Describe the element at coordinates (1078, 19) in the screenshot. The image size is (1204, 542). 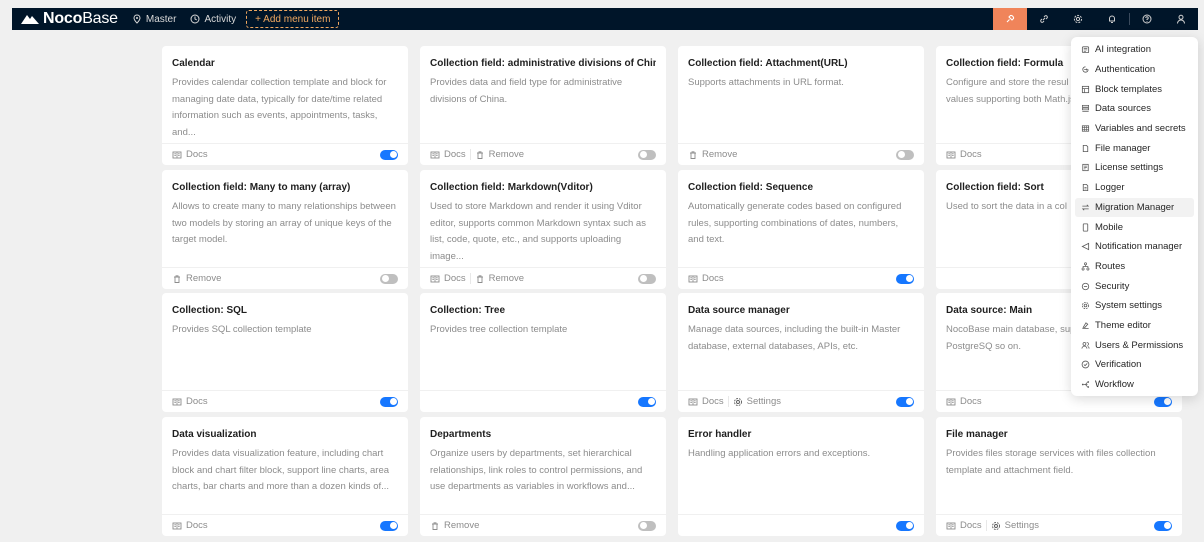
I see `settings-button` at that location.